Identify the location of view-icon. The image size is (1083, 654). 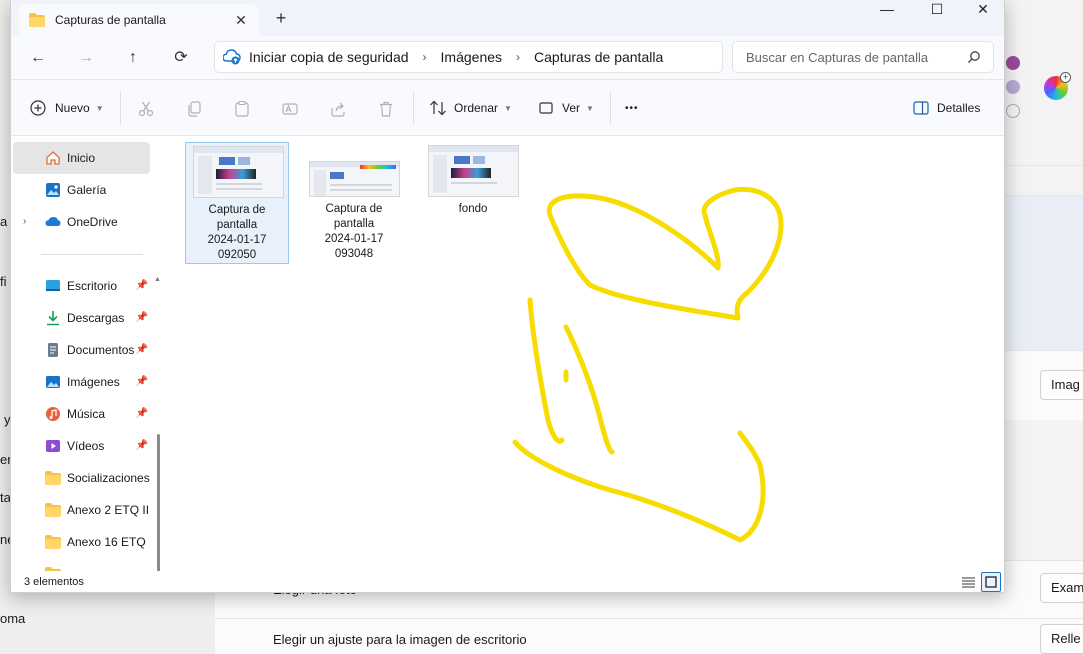
(546, 108).